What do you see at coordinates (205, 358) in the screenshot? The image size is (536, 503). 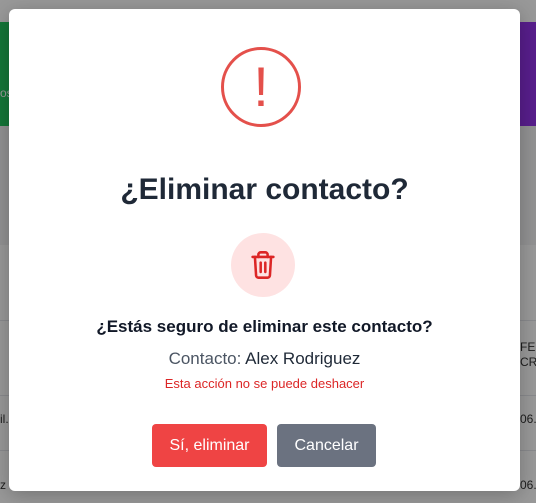 I see `contact-label: Contacto:` at bounding box center [205, 358].